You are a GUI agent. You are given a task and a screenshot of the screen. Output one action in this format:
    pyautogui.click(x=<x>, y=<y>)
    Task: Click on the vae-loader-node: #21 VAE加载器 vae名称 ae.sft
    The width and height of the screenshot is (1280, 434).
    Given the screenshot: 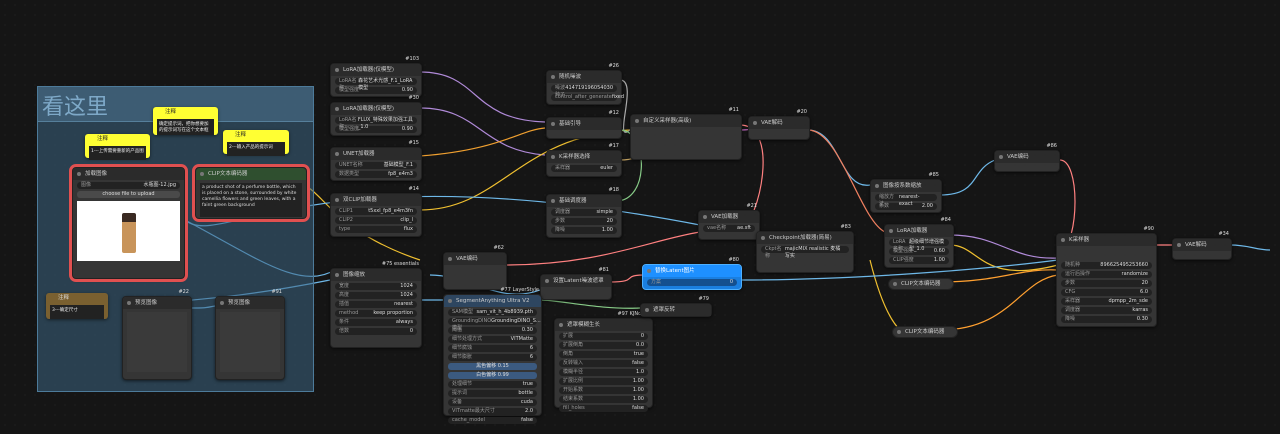 What is the action you would take?
    pyautogui.click(x=729, y=221)
    